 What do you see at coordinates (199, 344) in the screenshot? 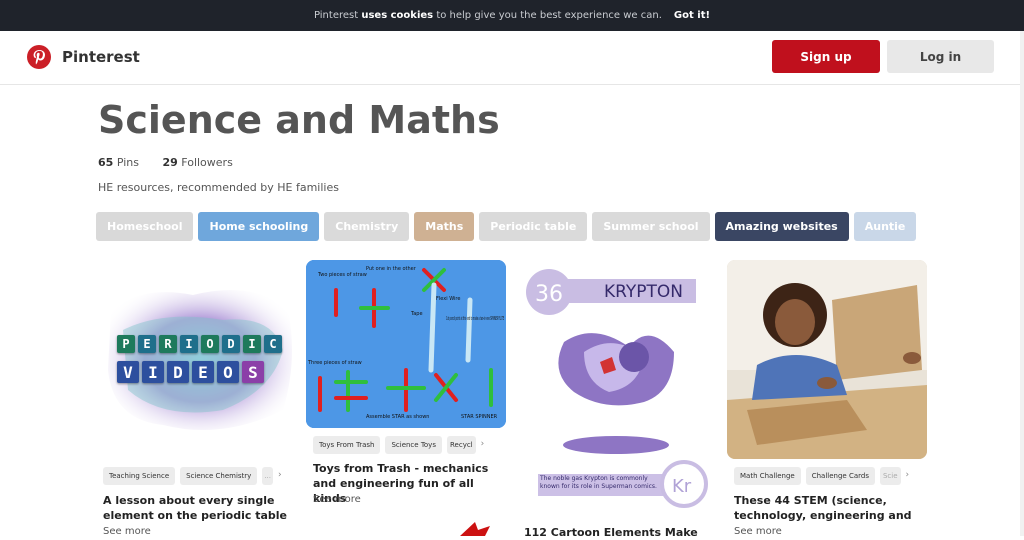
I see `periodic-word: PERIODIC` at bounding box center [199, 344].